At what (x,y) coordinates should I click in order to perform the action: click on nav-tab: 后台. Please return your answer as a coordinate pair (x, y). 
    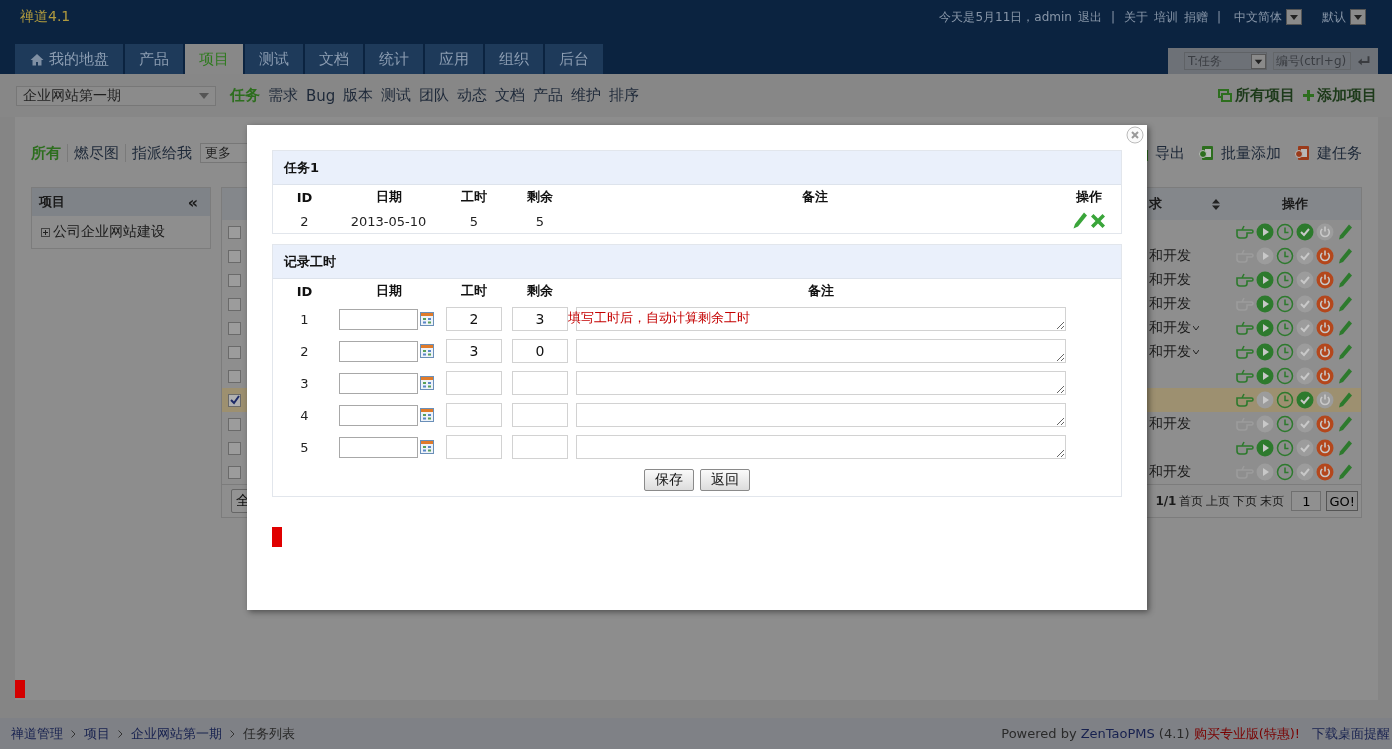
    Looking at the image, I should click on (574, 59).